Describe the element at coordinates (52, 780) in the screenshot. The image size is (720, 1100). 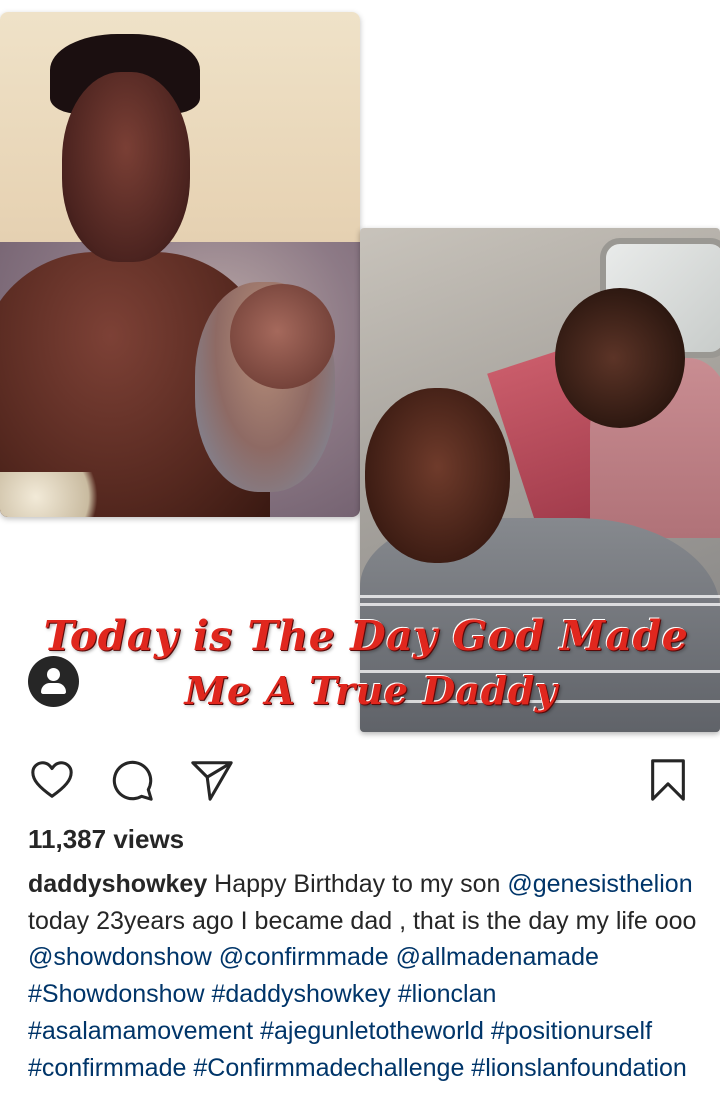
I see `heart-icon` at that location.